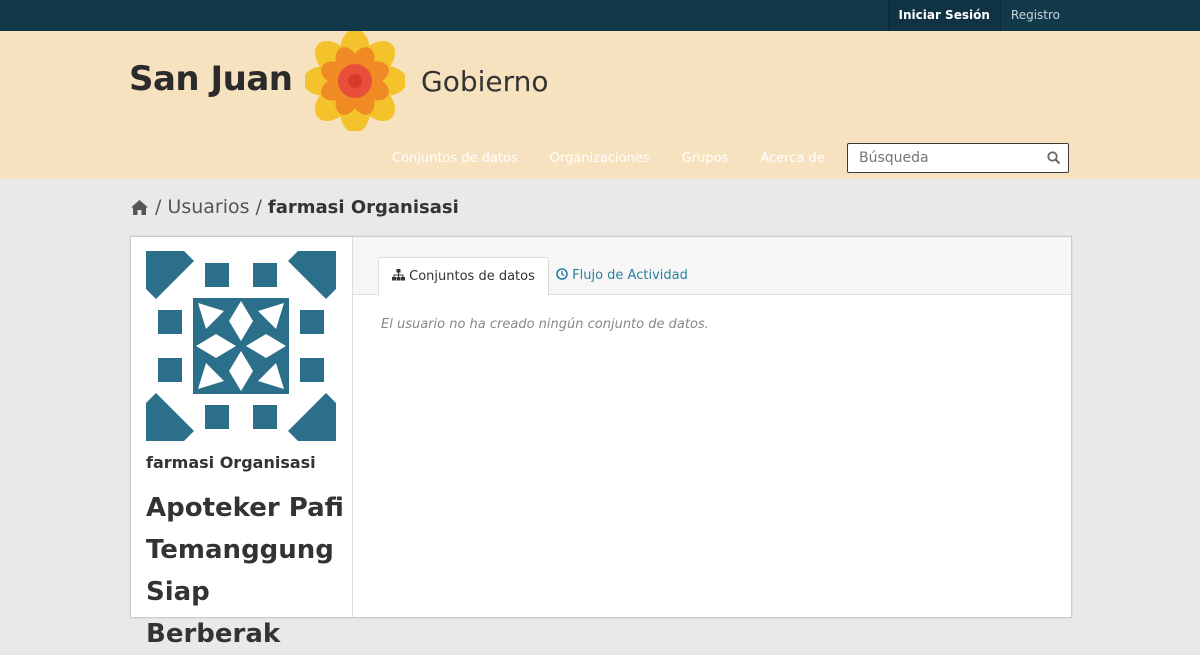 The width and height of the screenshot is (1200, 655). Describe the element at coordinates (630, 275) in the screenshot. I see `tab-activity-label: Flujo de Actividad` at that location.